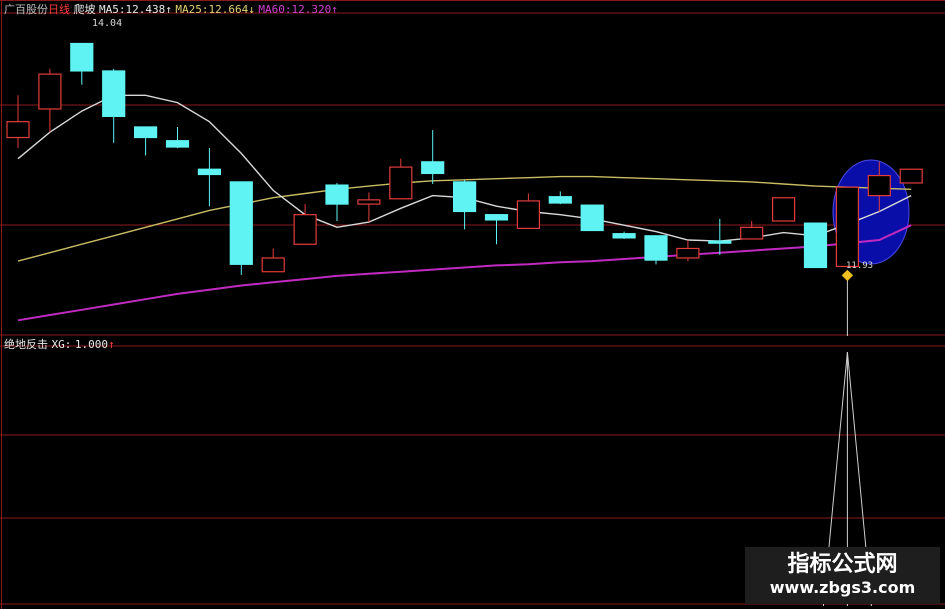 Image resolution: width=945 pixels, height=609 pixels. I want to click on watermark-title: 指标公式网, so click(842, 564).